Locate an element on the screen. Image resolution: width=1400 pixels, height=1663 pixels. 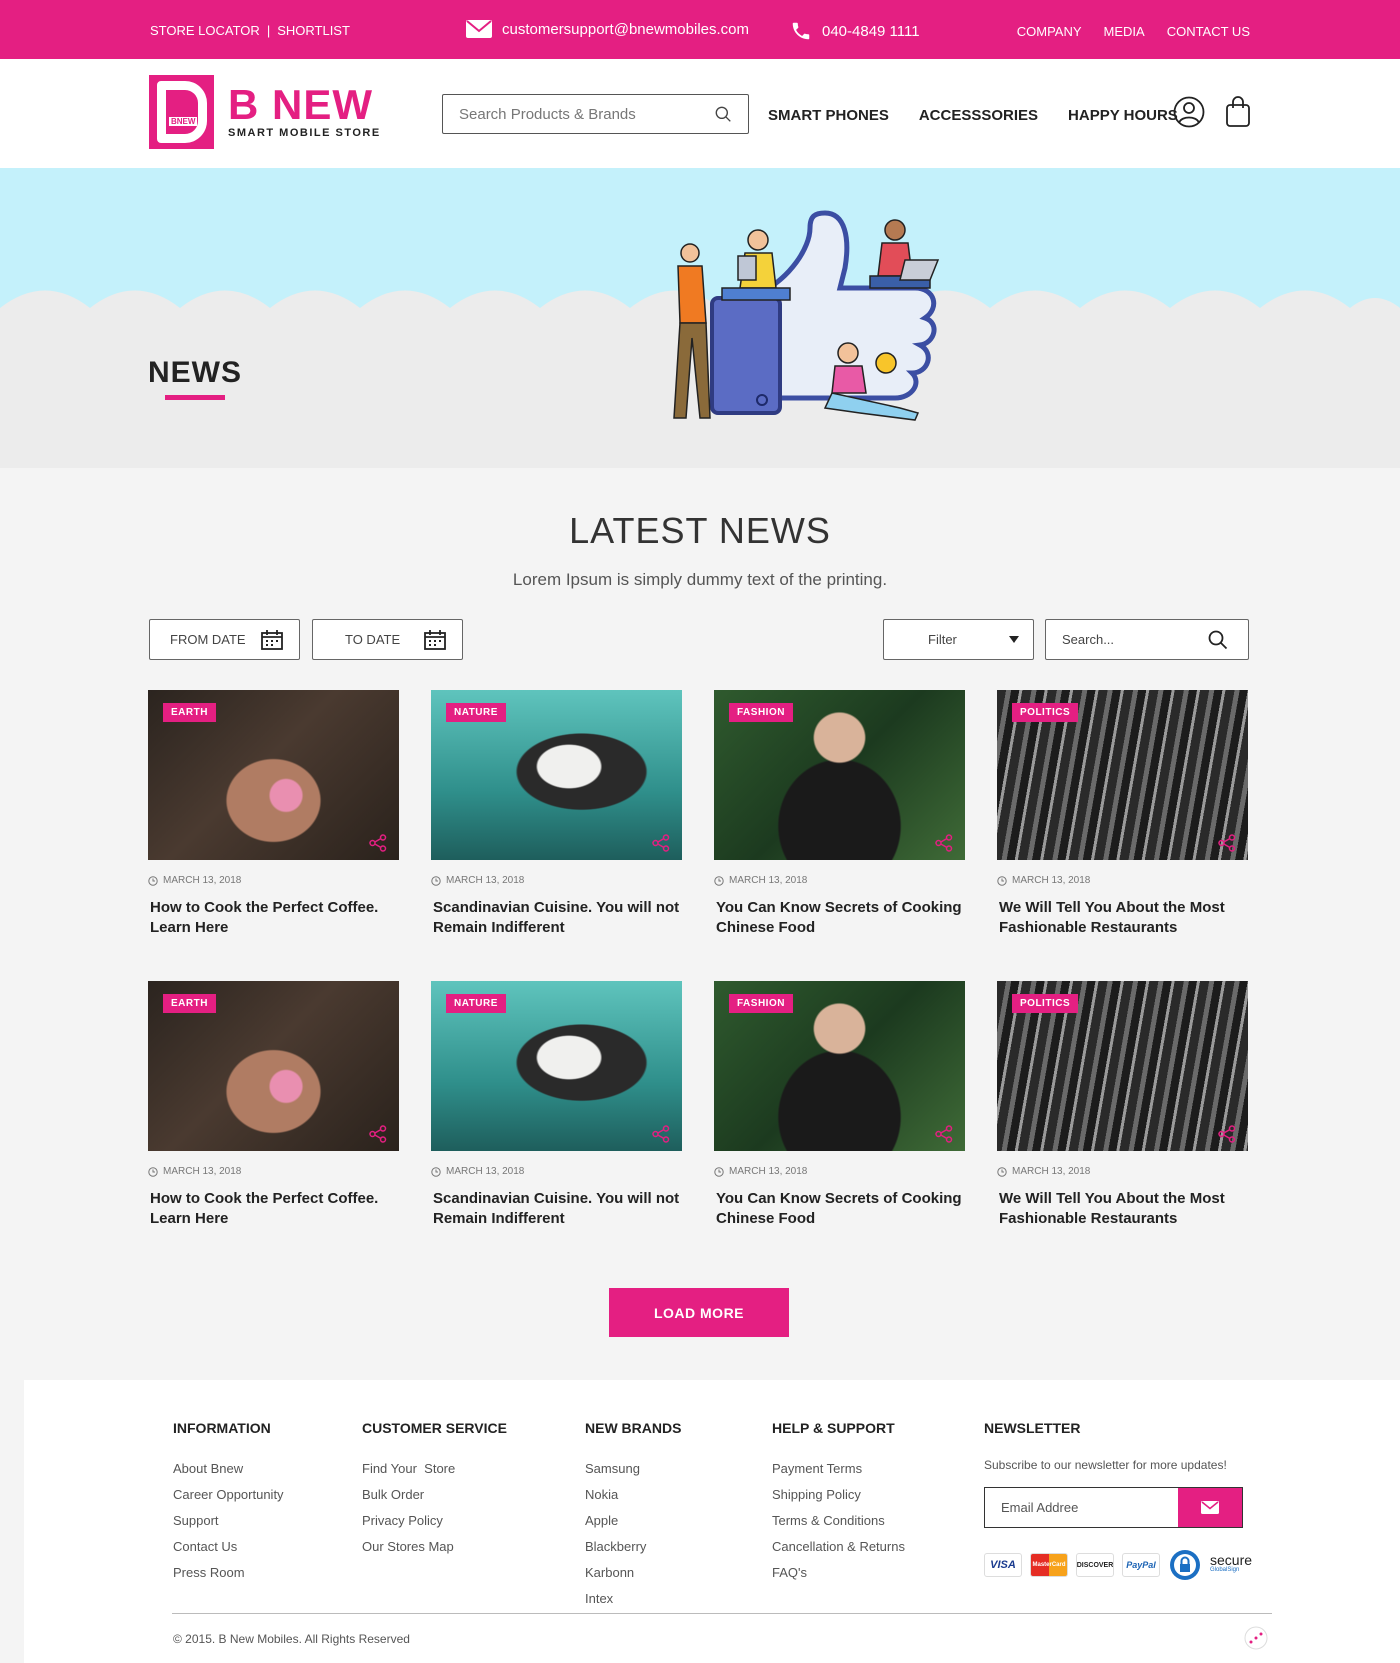
footer-link: Karbonn is located at coordinates (633, 1573).